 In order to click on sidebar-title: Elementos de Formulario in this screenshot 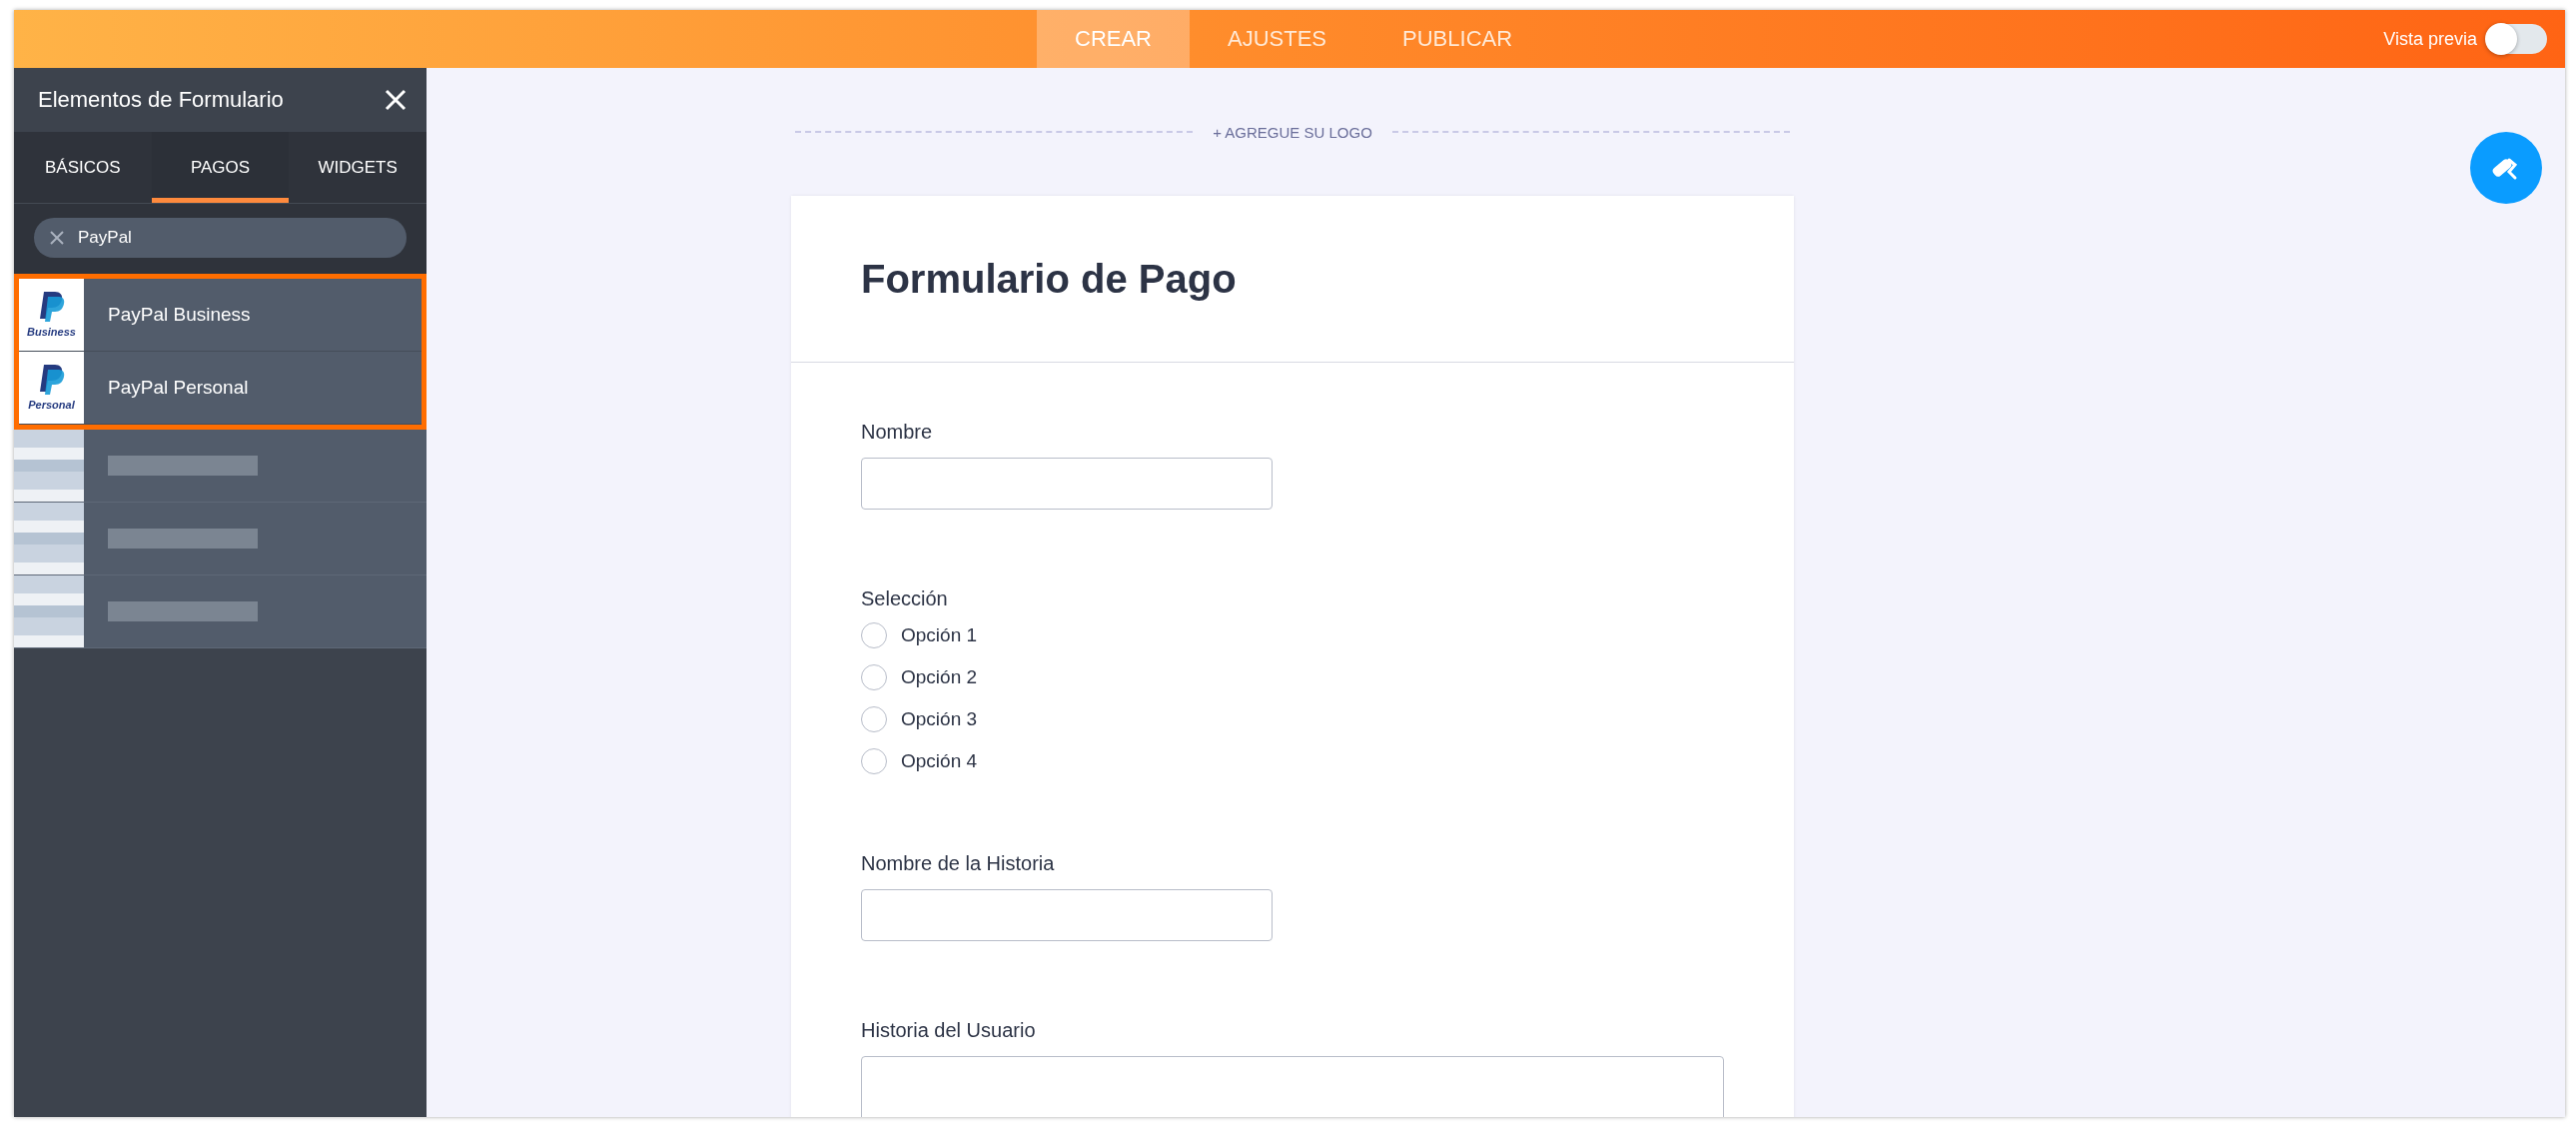, I will do `click(161, 100)`.